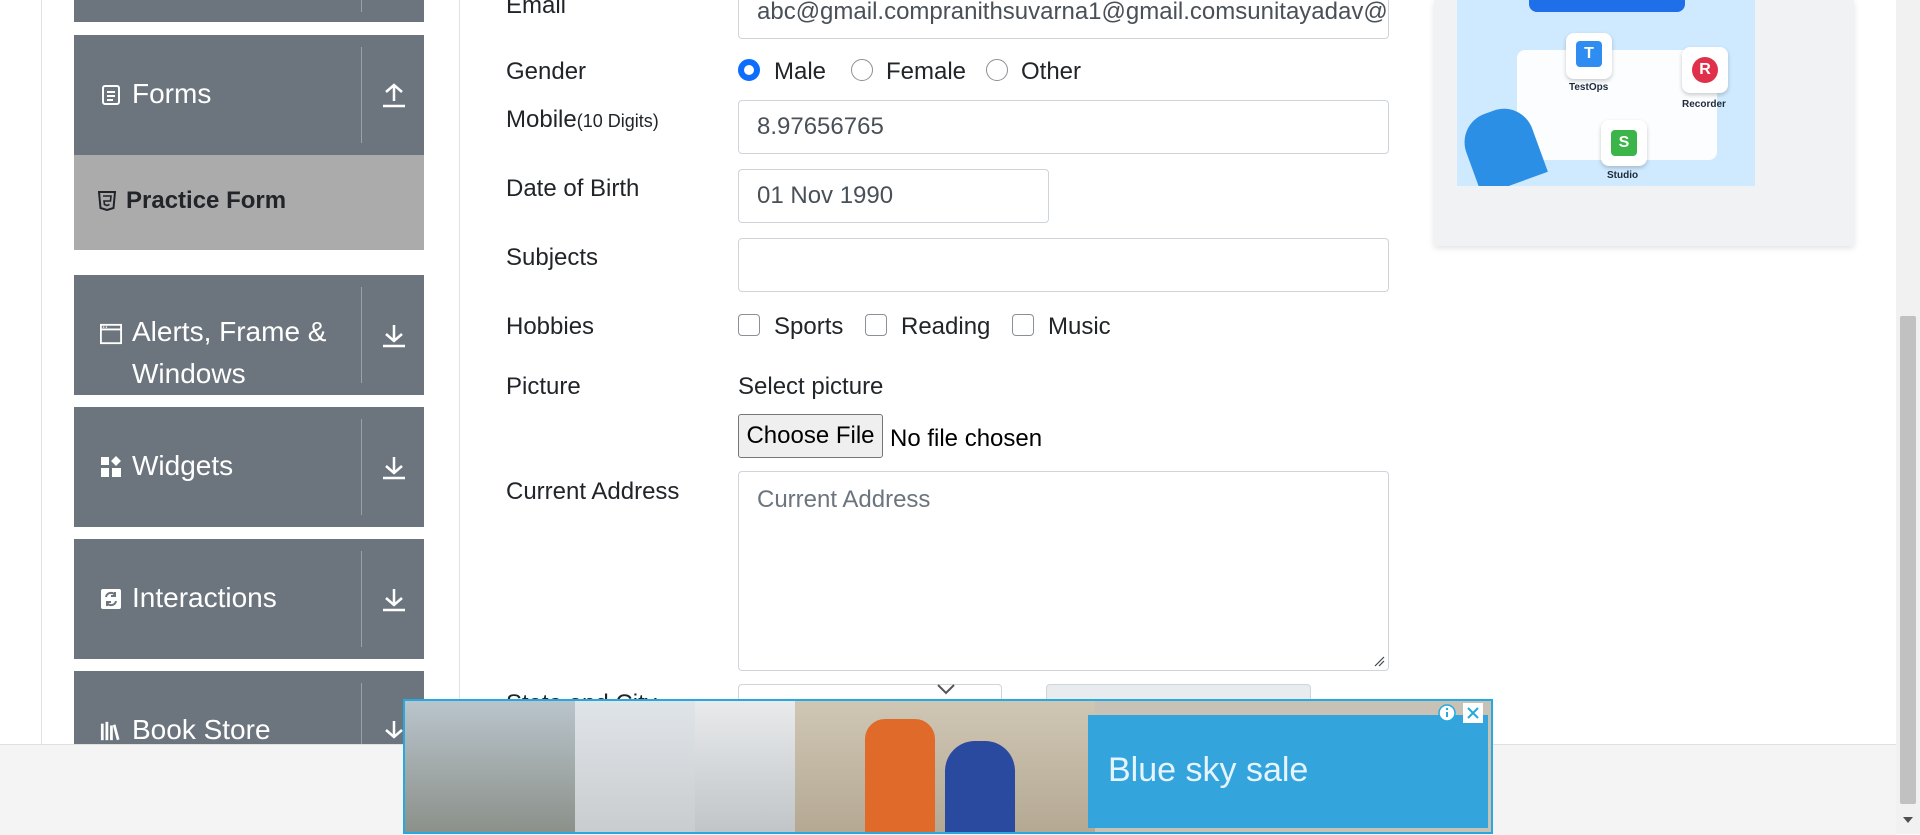  Describe the element at coordinates (249, 11) in the screenshot. I see `sidebar-group-elements` at that location.